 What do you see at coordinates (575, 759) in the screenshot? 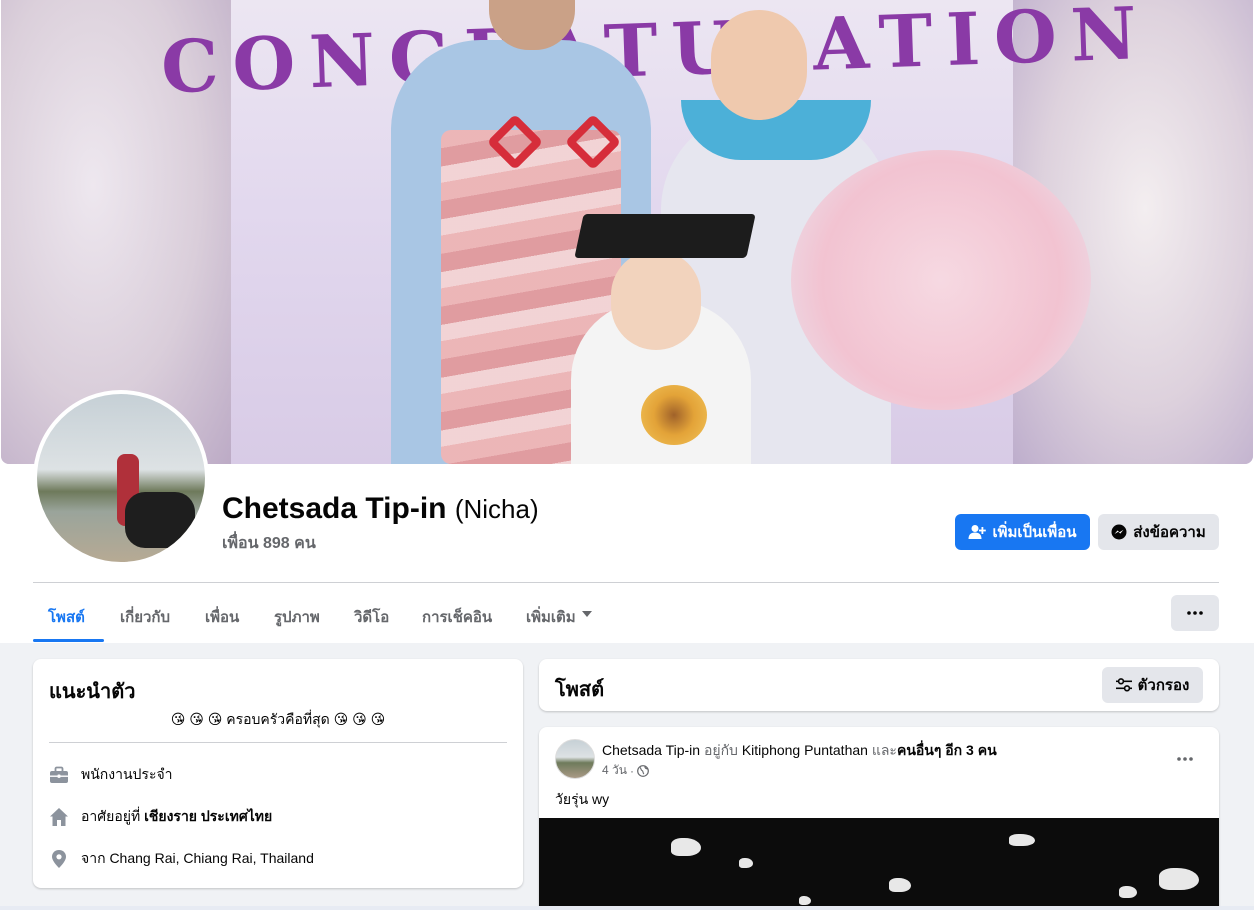
I see `post-author-avatar` at bounding box center [575, 759].